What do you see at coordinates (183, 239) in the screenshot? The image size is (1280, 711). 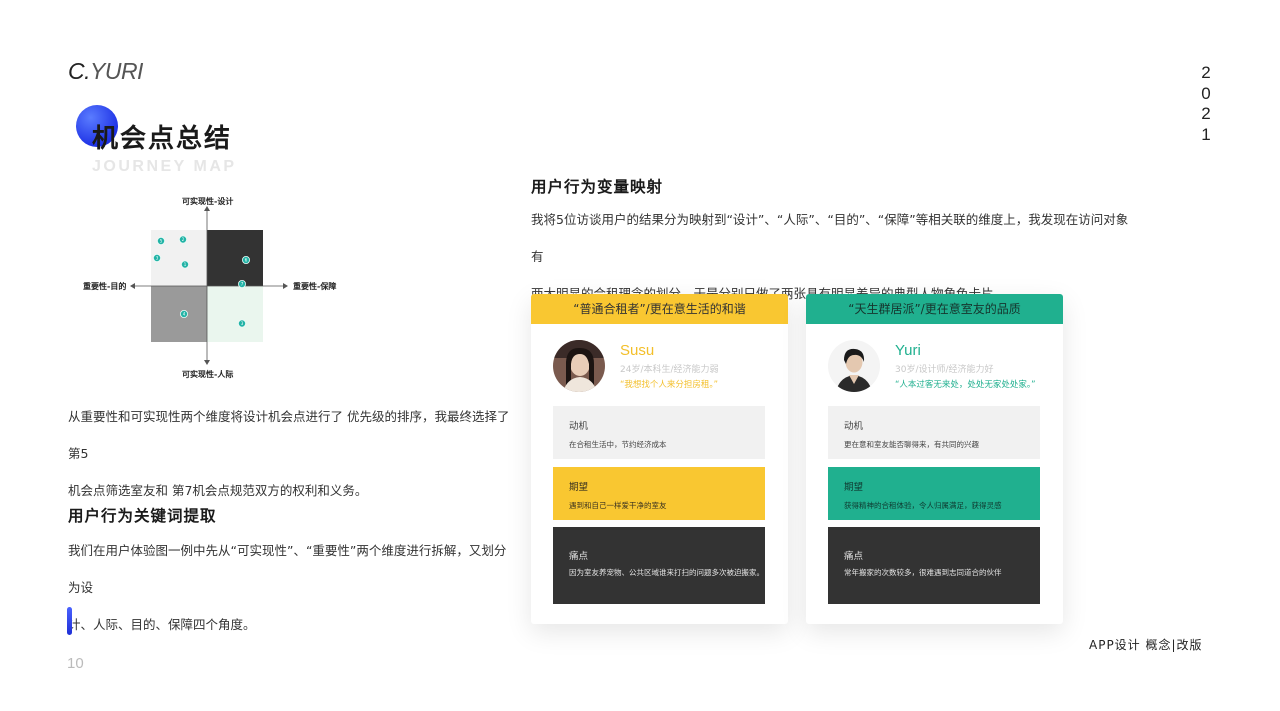 I see `matrix-point-label: 2` at bounding box center [183, 239].